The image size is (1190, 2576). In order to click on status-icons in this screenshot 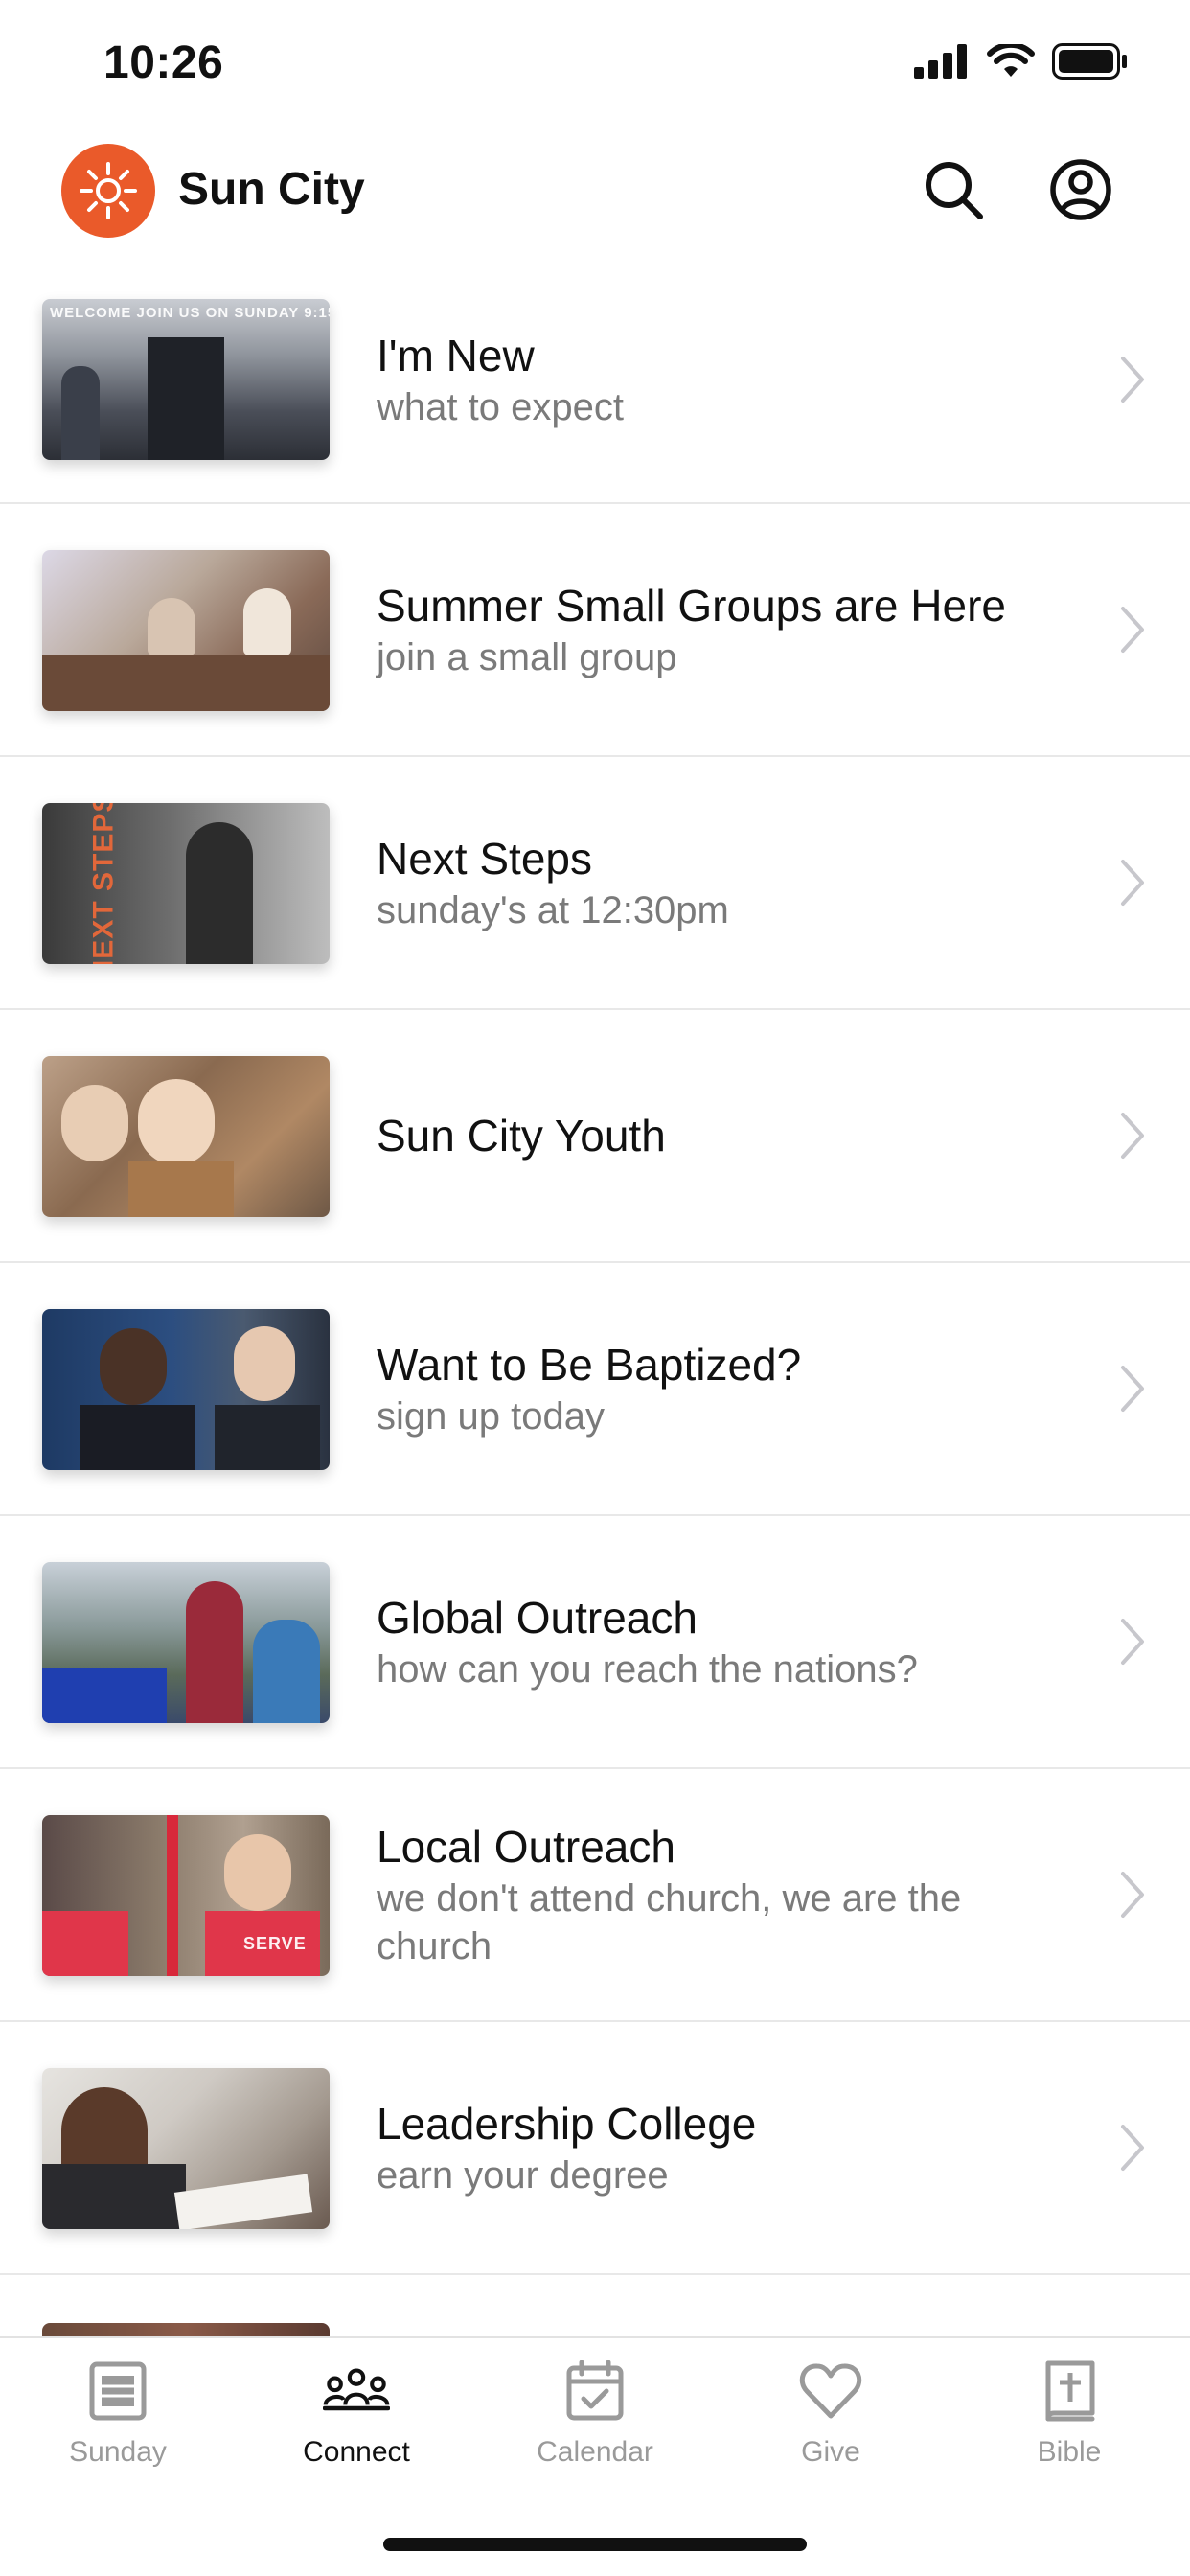, I will do `click(1021, 61)`.